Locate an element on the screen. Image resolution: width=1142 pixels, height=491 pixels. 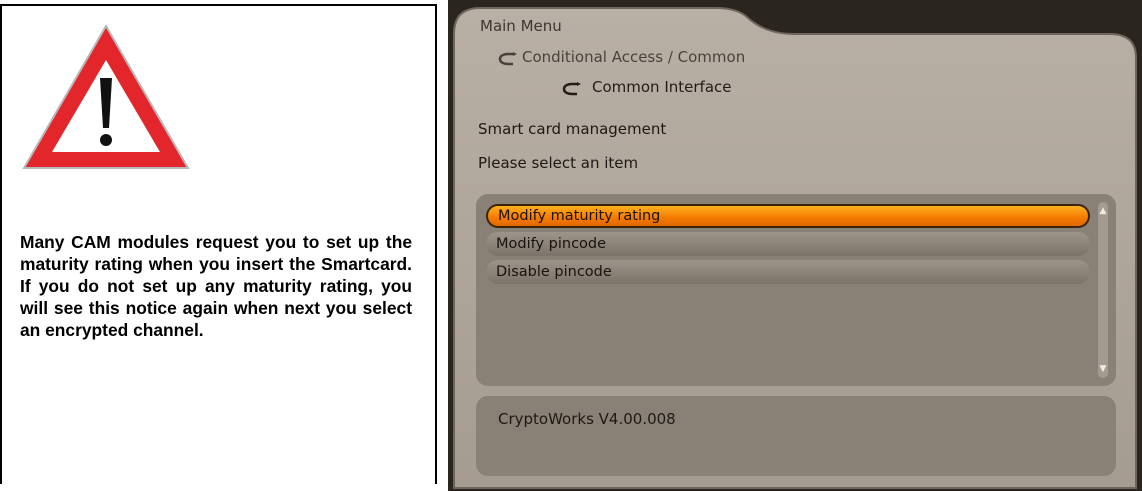
warning-triangle-icon is located at coordinates (106, 96).